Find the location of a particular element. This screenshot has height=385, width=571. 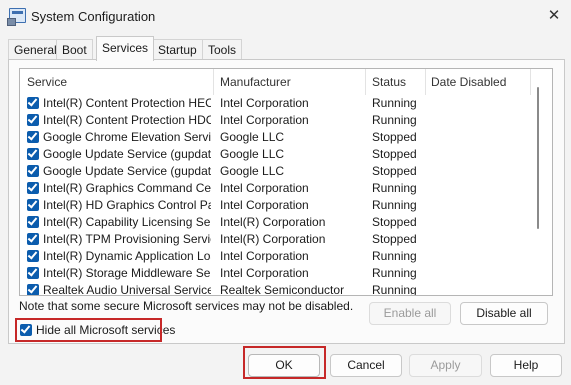

tab-services: Services is located at coordinates (125, 48).